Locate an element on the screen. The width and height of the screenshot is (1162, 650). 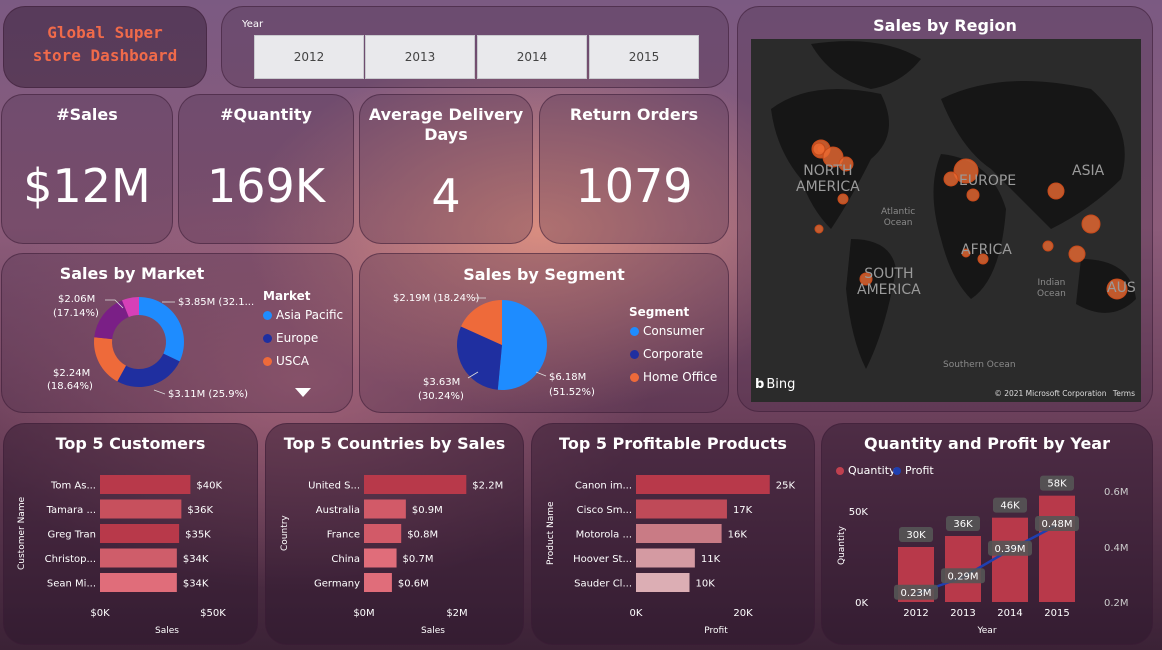
kpi-value: 1079 is located at coordinates (634, 186).